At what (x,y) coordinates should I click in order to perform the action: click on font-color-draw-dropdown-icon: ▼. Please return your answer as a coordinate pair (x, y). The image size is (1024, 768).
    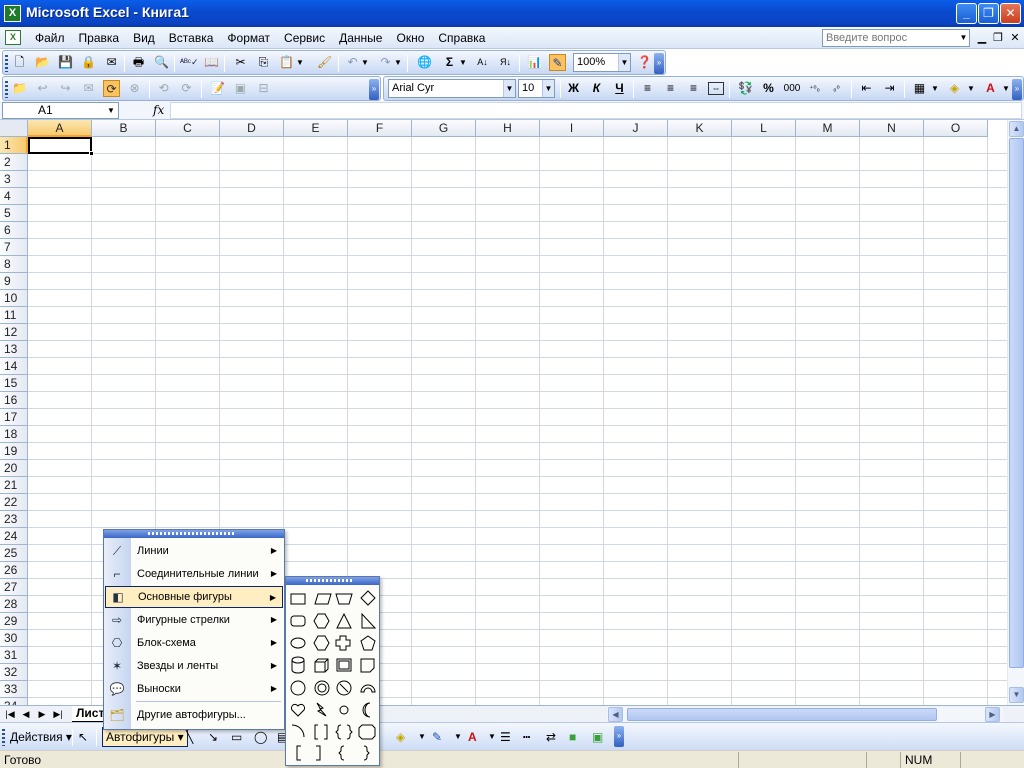
    Looking at the image, I should click on (492, 737).